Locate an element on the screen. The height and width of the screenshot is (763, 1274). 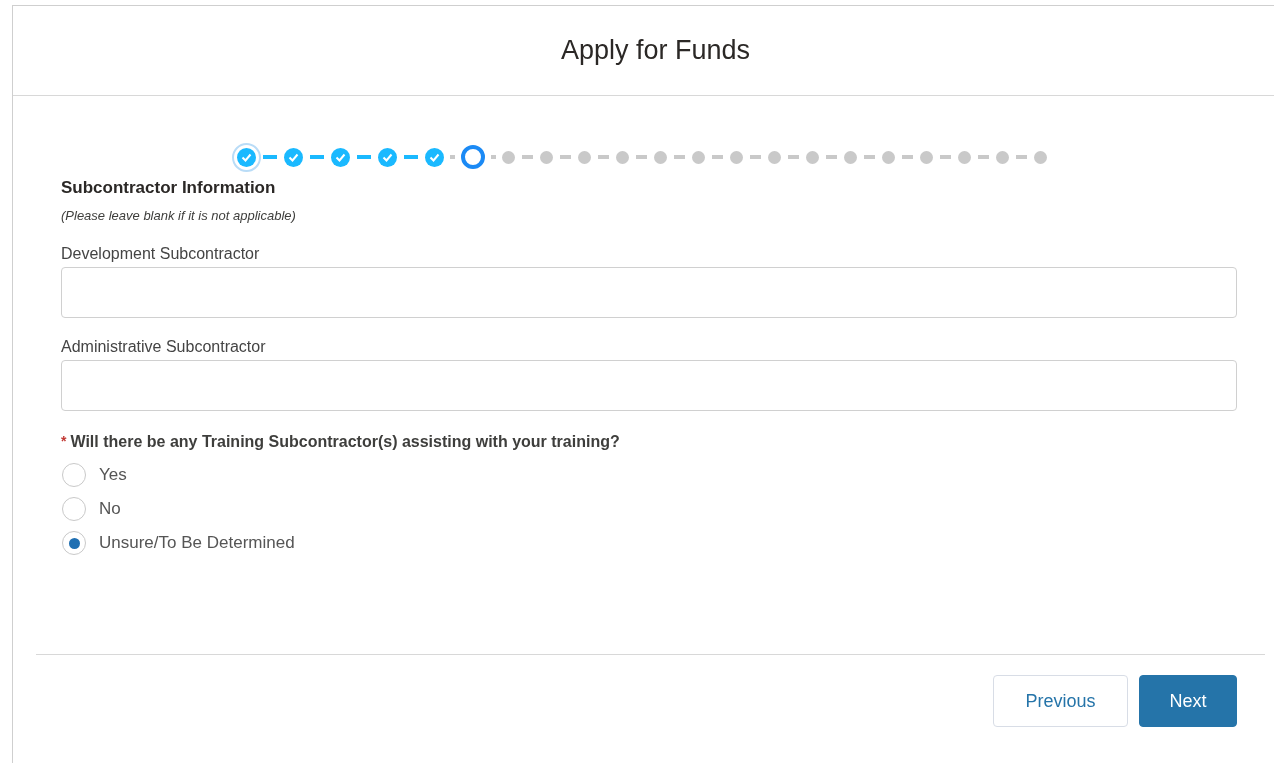
question-label: Will there be any Training Subcontractor(s) assisting with your training? is located at coordinates (345, 442).